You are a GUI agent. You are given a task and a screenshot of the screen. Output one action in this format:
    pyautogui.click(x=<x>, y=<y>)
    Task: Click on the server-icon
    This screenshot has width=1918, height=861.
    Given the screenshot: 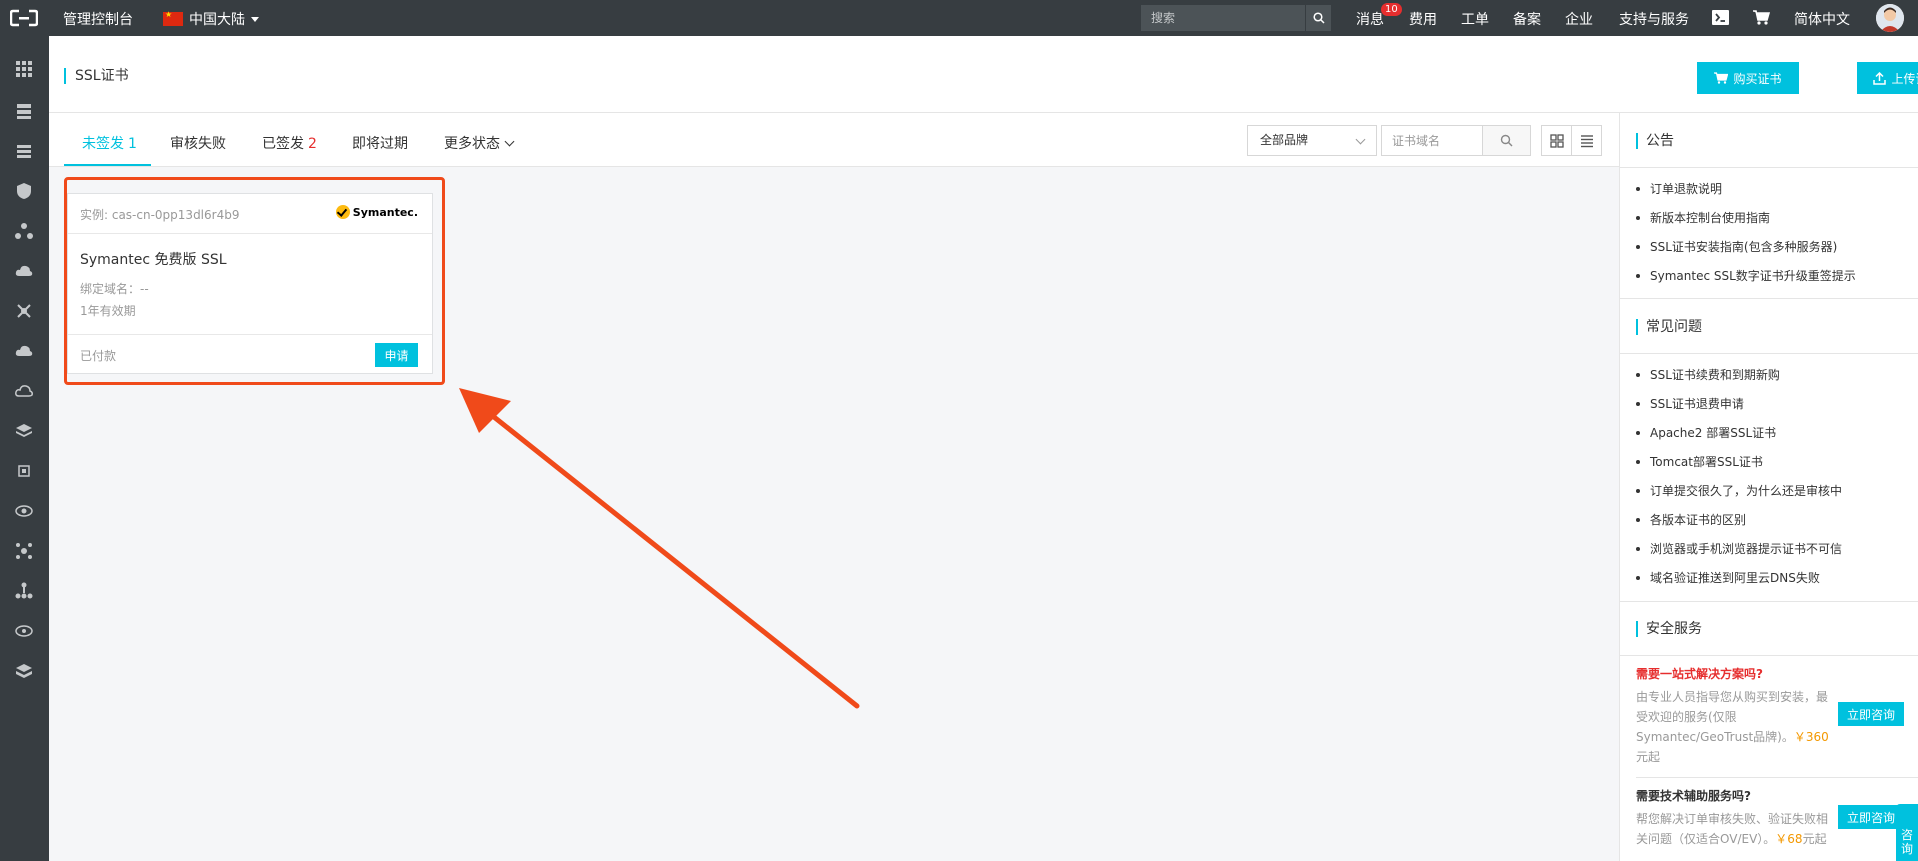 What is the action you would take?
    pyautogui.click(x=24, y=111)
    